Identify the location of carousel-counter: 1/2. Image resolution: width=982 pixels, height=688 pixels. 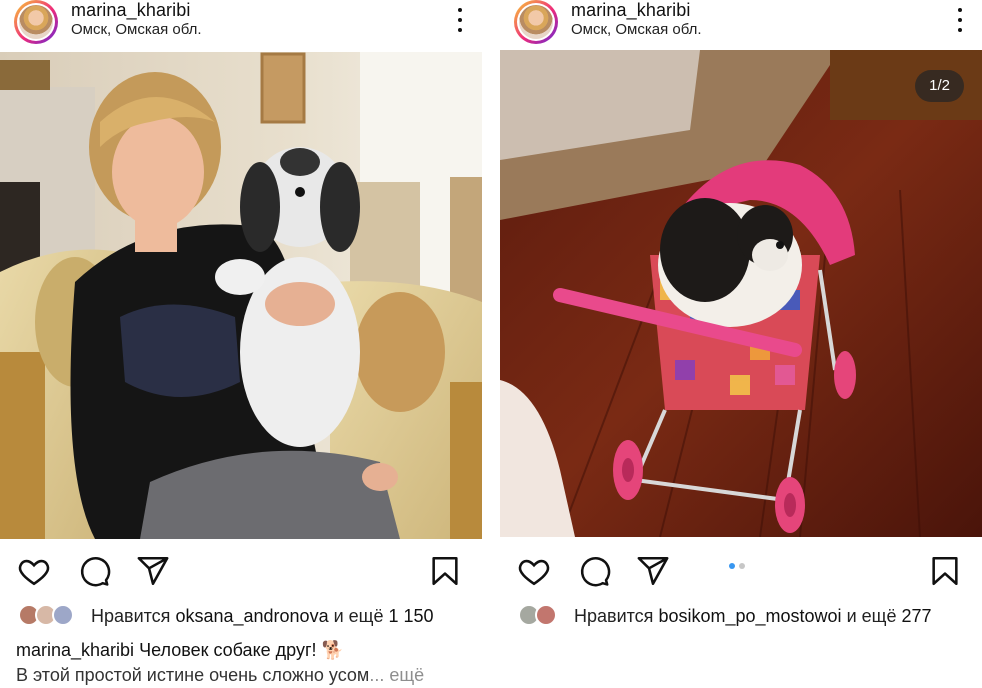
(939, 86).